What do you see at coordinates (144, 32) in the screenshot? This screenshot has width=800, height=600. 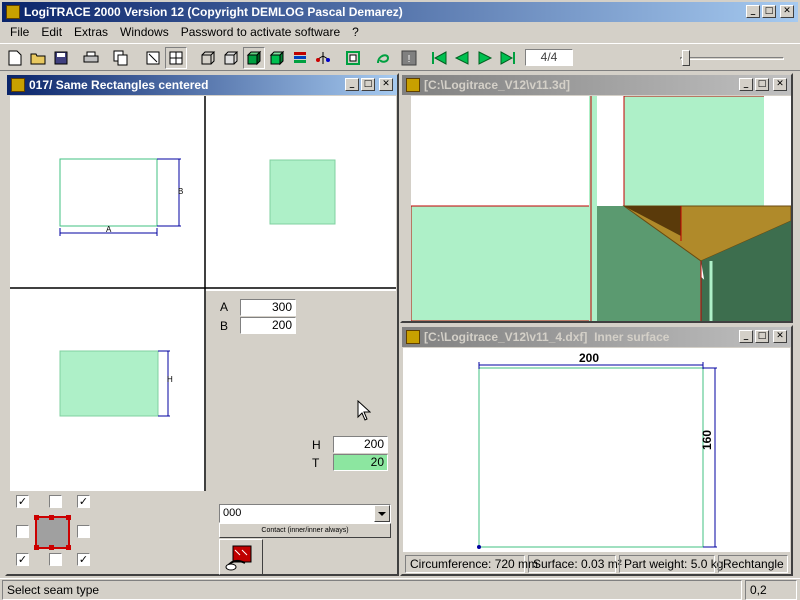 I see `menu-windows: Windows` at bounding box center [144, 32].